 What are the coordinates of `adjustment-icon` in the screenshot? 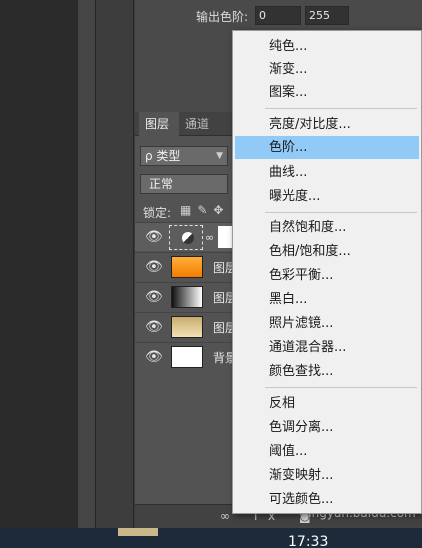 It's located at (188, 238).